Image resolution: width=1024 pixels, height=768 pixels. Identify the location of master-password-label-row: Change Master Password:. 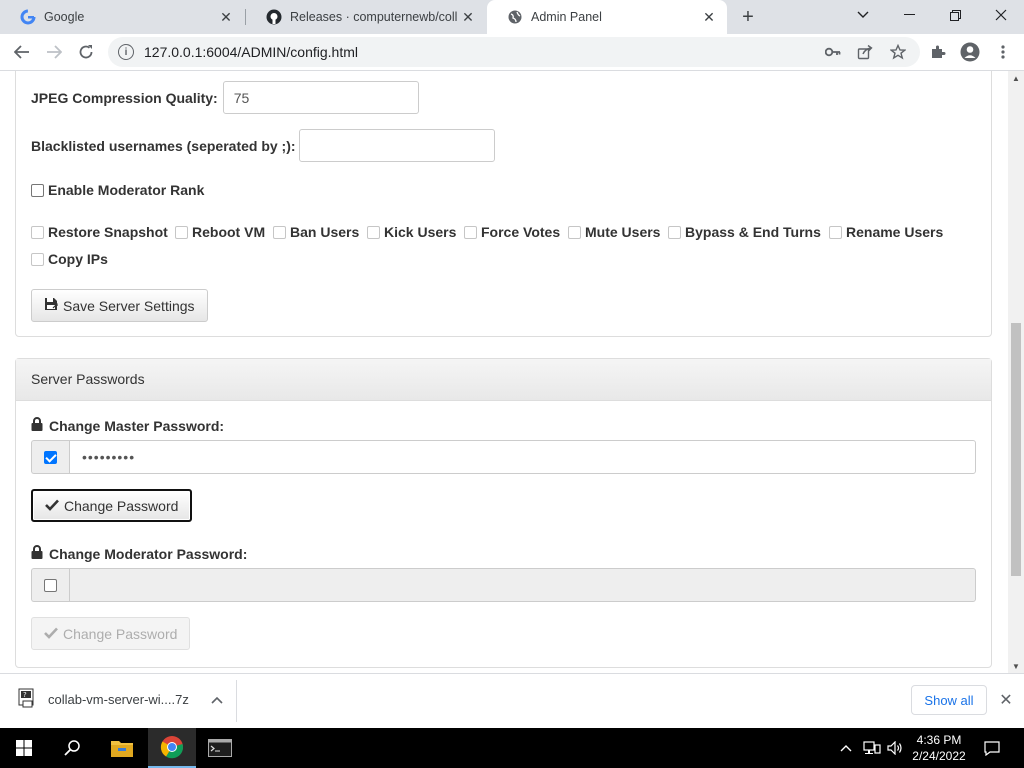
(127, 425).